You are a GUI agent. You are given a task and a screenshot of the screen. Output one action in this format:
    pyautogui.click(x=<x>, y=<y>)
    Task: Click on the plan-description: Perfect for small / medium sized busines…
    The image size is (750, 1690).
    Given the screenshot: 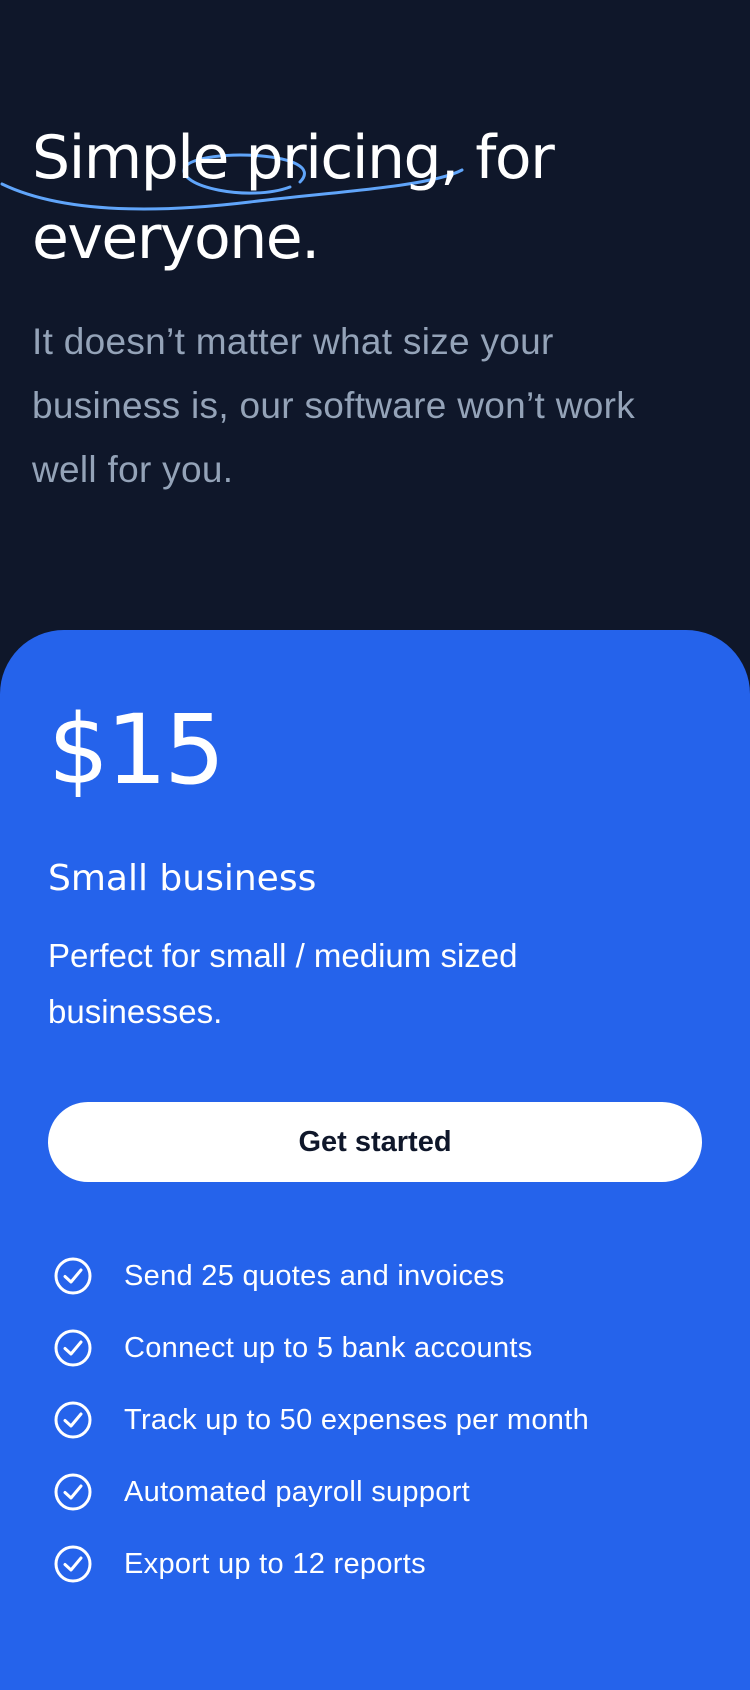 What is the action you would take?
    pyautogui.click(x=283, y=983)
    